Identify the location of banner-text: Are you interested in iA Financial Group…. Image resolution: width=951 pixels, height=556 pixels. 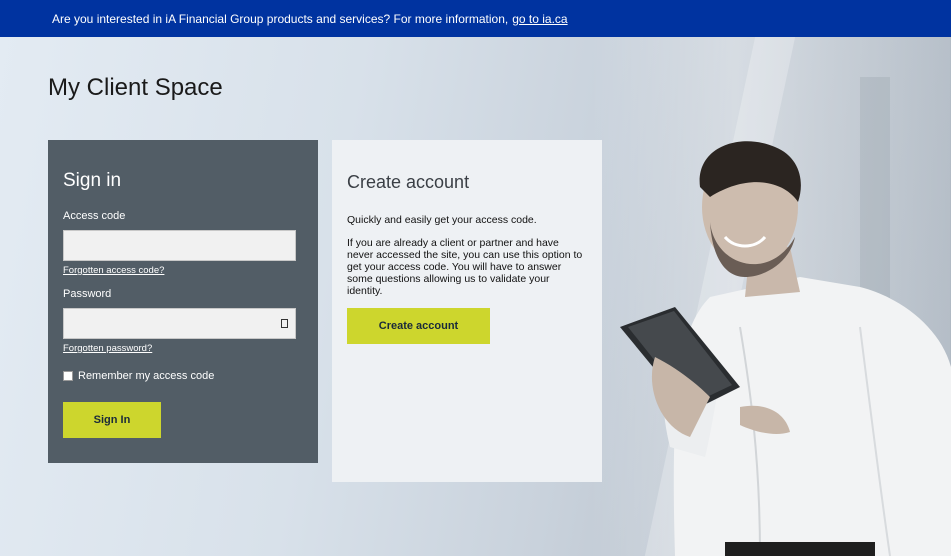
(280, 18).